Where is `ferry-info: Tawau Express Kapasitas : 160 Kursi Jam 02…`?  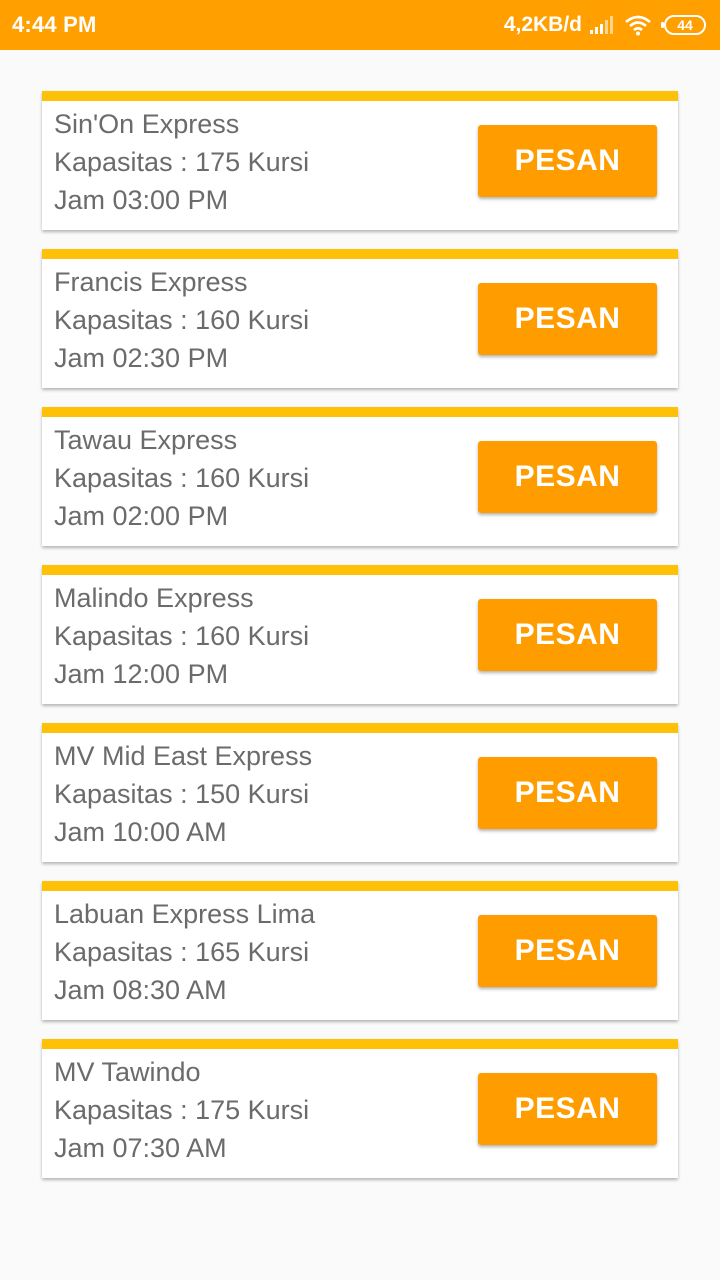 ferry-info: Tawau Express Kapasitas : 160 Kursi Jam 02… is located at coordinates (181, 478).